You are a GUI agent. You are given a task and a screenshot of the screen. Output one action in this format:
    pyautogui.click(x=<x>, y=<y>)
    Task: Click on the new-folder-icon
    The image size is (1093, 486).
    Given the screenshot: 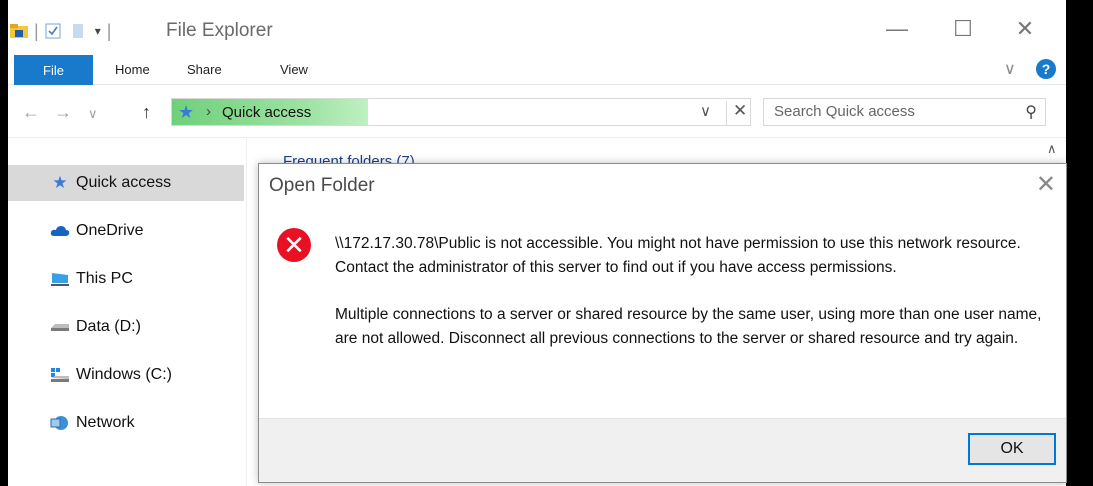 What is the action you would take?
    pyautogui.click(x=78, y=31)
    